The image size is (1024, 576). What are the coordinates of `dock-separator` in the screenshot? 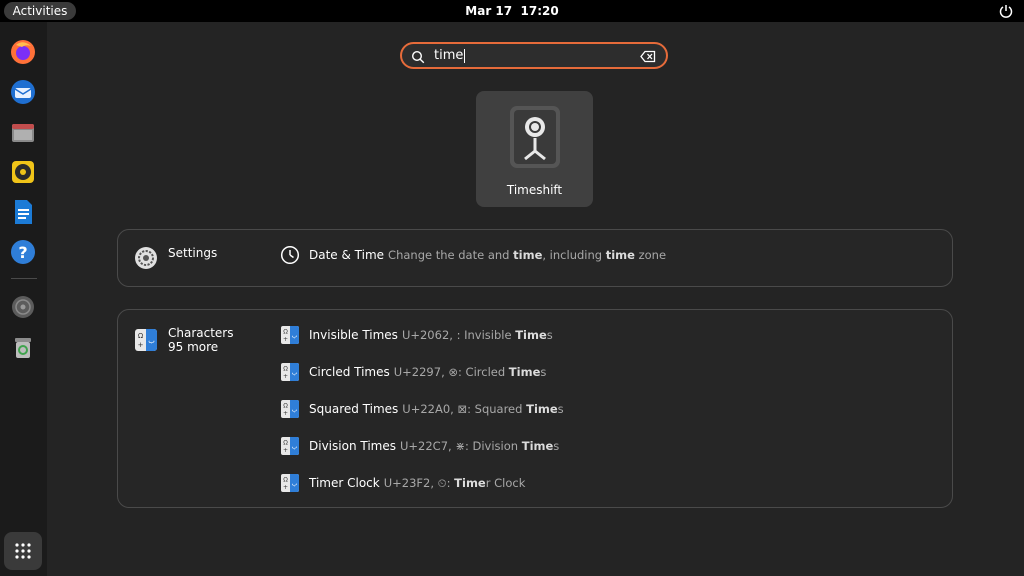 It's located at (24, 278).